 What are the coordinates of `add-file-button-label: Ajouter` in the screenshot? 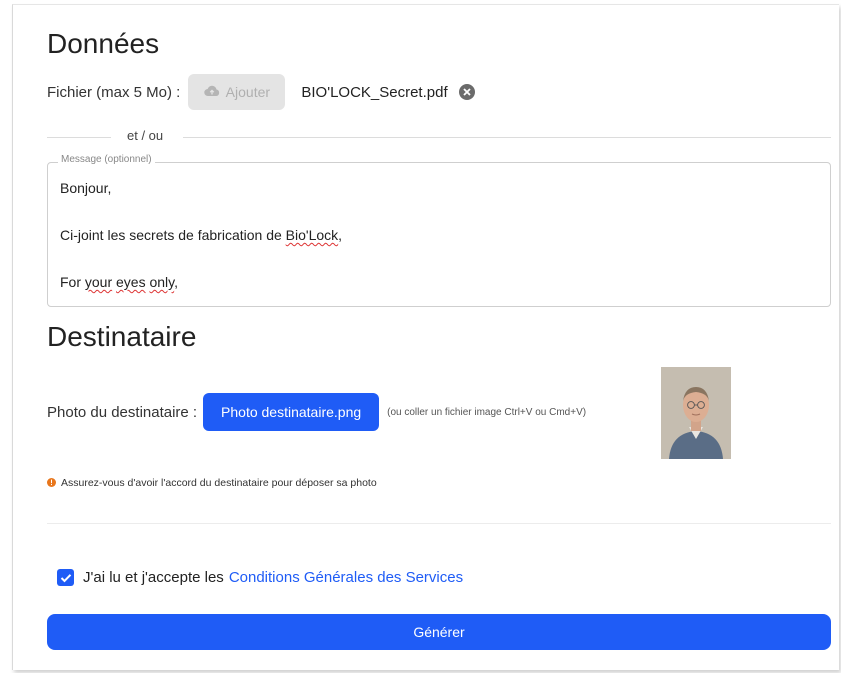 It's located at (248, 92).